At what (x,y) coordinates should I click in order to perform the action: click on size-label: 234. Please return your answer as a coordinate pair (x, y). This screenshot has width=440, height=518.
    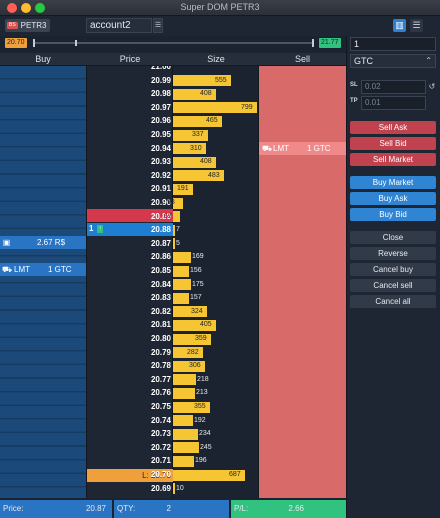
    Looking at the image, I should click on (205, 434).